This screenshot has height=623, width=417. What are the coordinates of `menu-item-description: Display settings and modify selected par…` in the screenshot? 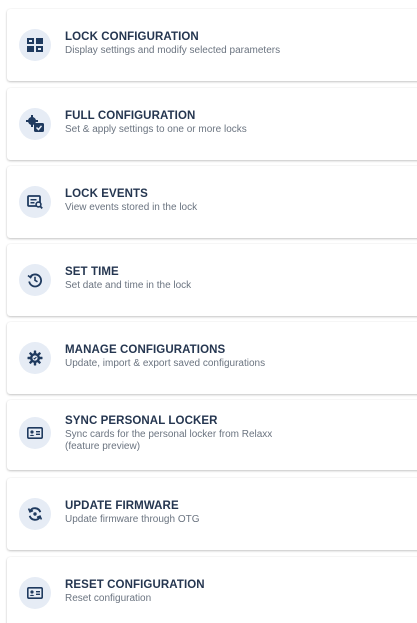 It's located at (173, 50).